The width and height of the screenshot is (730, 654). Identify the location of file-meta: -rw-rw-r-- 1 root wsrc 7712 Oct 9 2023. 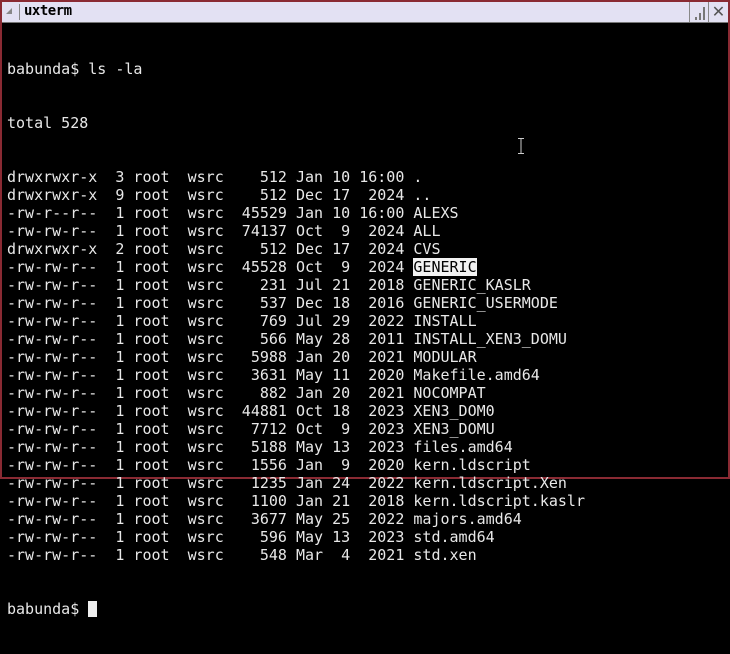
(210, 429).